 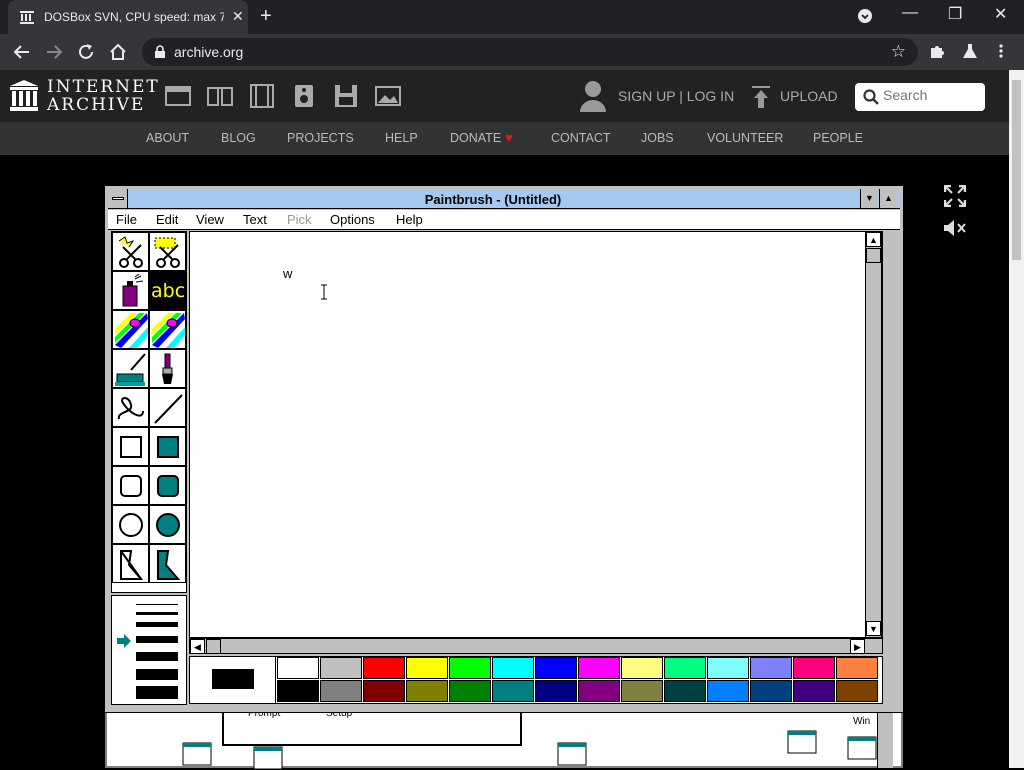 I want to click on nav-help: HELP, so click(x=401, y=138).